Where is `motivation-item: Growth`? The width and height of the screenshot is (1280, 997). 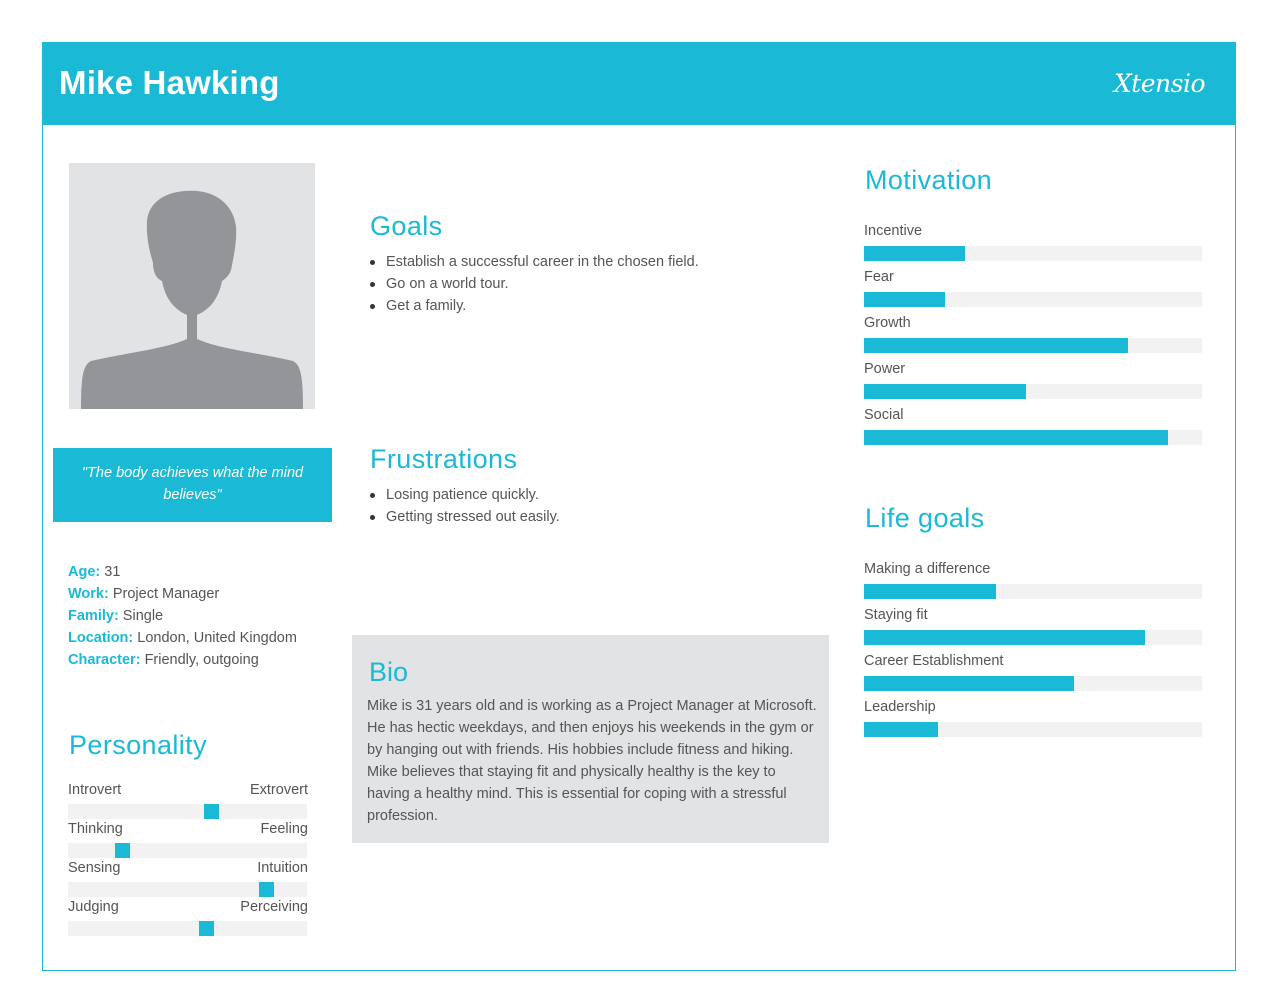
motivation-item: Growth is located at coordinates (1033, 334).